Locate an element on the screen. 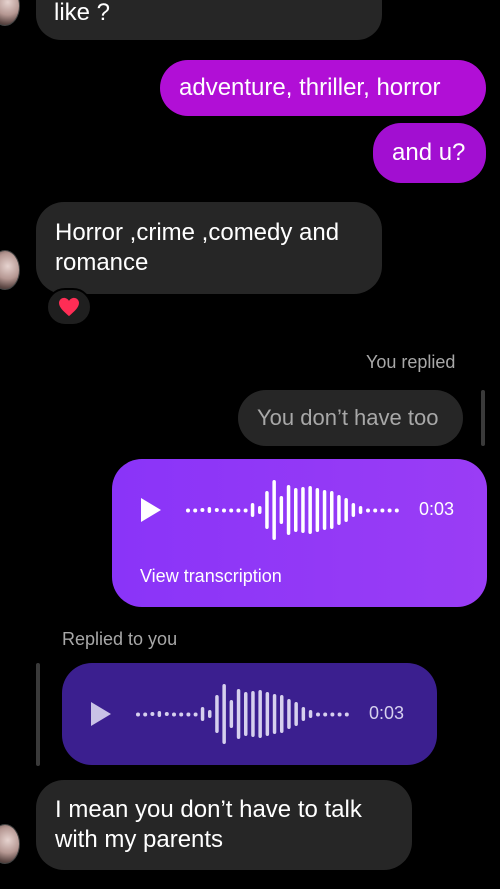 The height and width of the screenshot is (889, 500). you-replied-label: You replied is located at coordinates (411, 362).